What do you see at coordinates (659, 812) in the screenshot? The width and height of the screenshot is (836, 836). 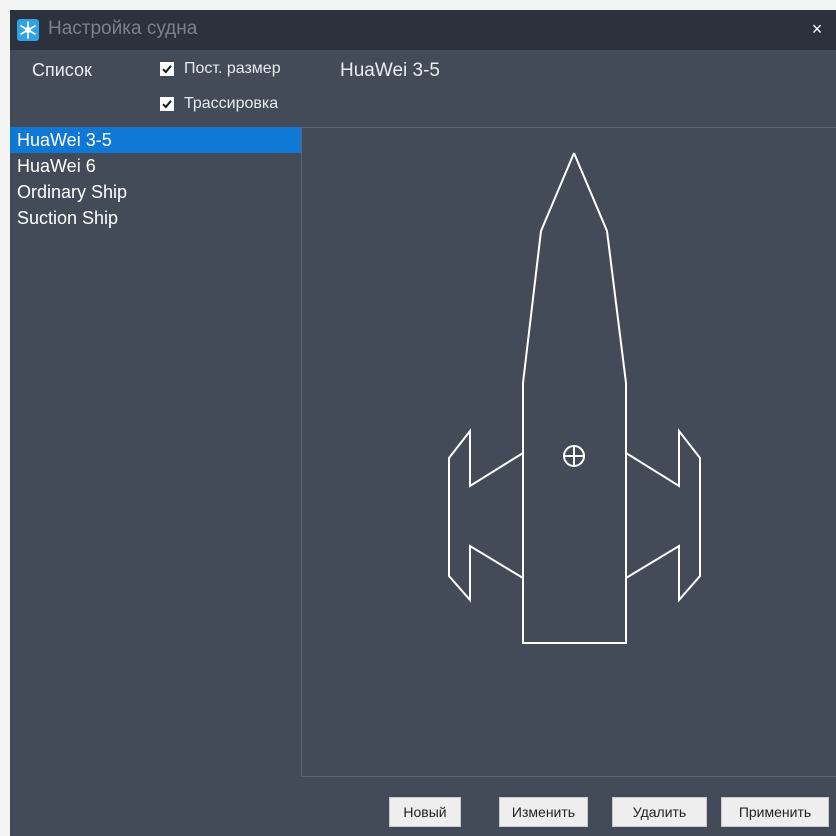 I see `delete-button: Удалить` at bounding box center [659, 812].